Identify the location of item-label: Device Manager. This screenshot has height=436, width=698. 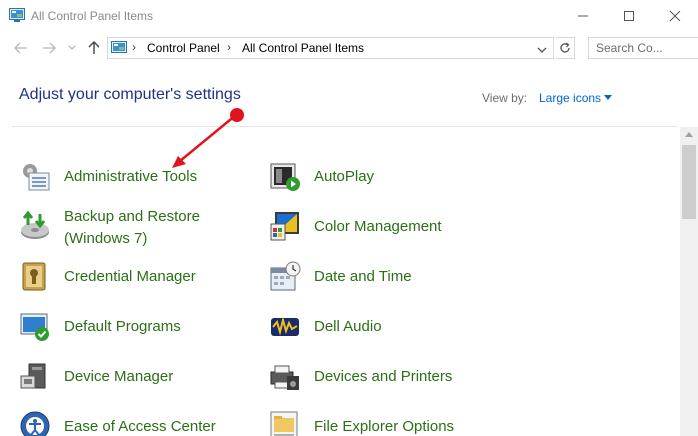
(118, 376).